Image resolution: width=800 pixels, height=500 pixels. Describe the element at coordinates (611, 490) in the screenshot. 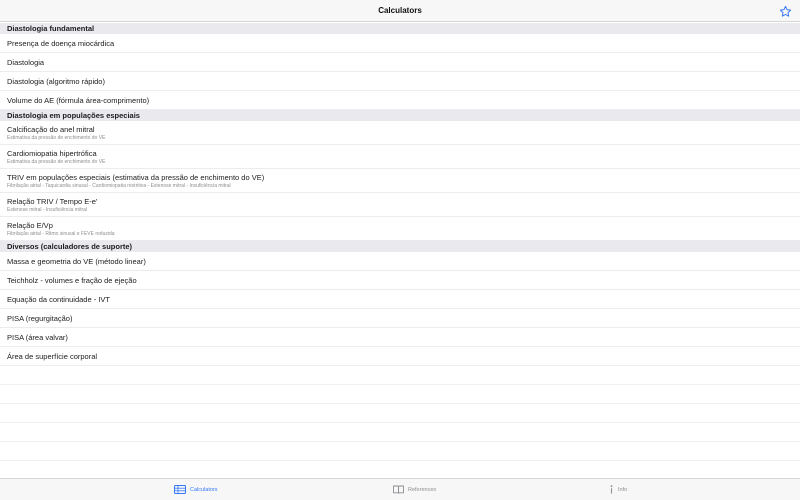

I see `info-icon` at that location.